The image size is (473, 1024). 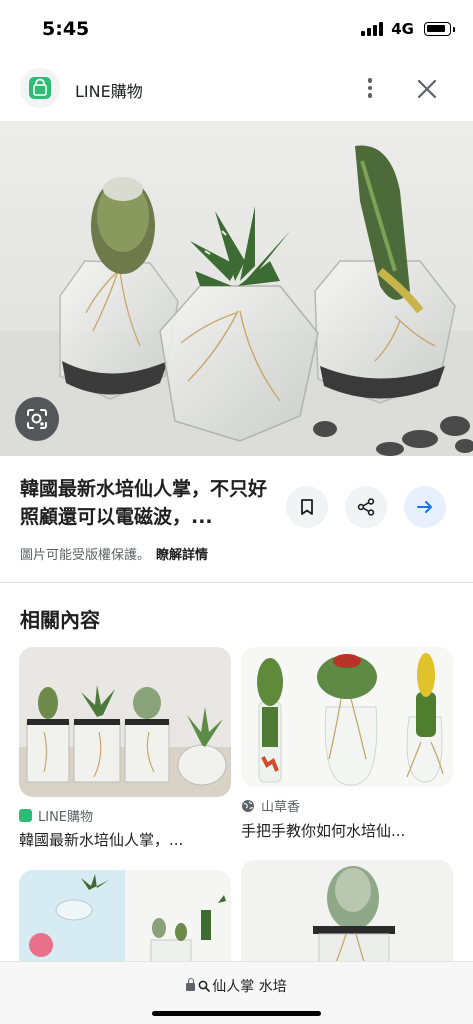 I want to click on related-card-2-source: 山草香, so click(x=270, y=805).